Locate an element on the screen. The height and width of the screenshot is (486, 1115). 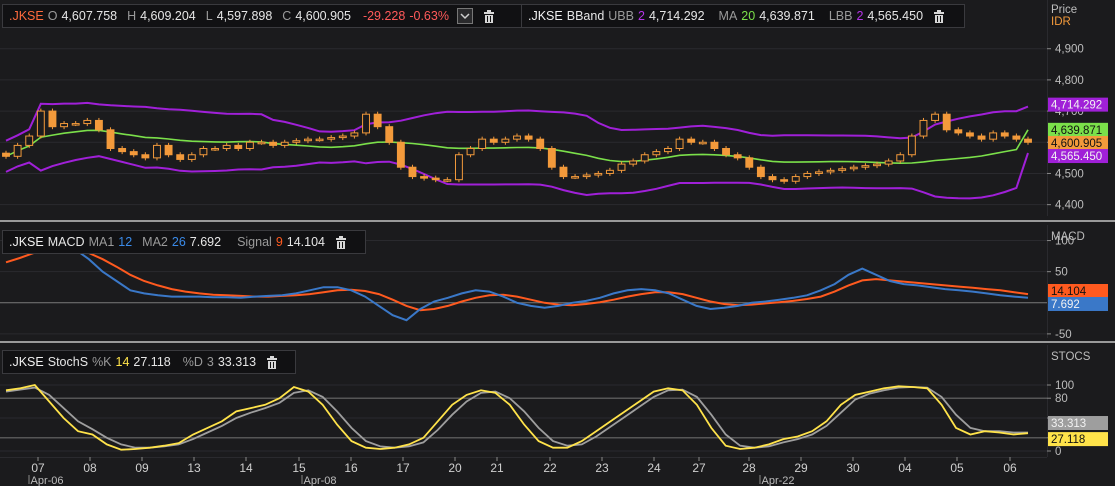
lbb-value: 4,565.450 is located at coordinates (895, 16).